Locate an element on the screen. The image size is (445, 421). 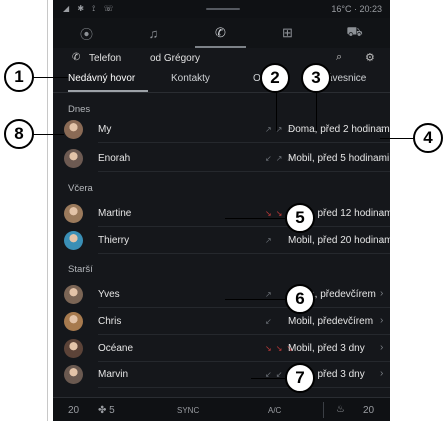
call-detail: Mobil, před 20 hodinami is located at coordinates (339, 240).